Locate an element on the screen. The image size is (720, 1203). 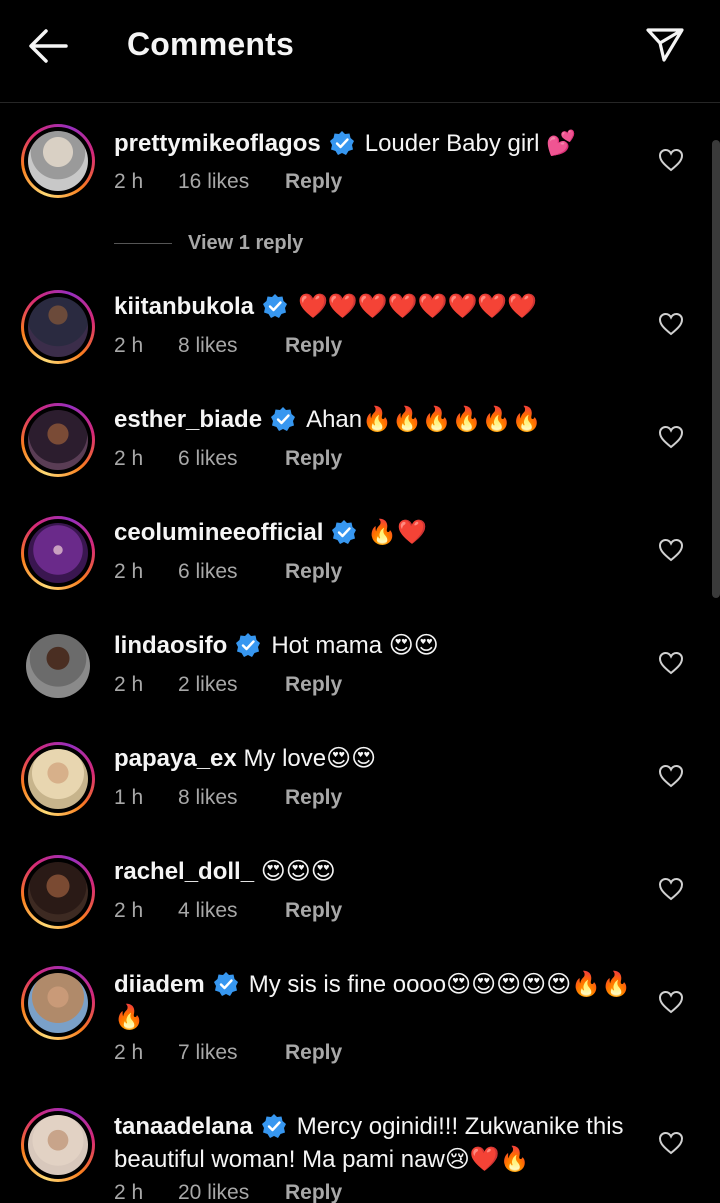
comment-text: My love😍😍 is located at coordinates (310, 758).